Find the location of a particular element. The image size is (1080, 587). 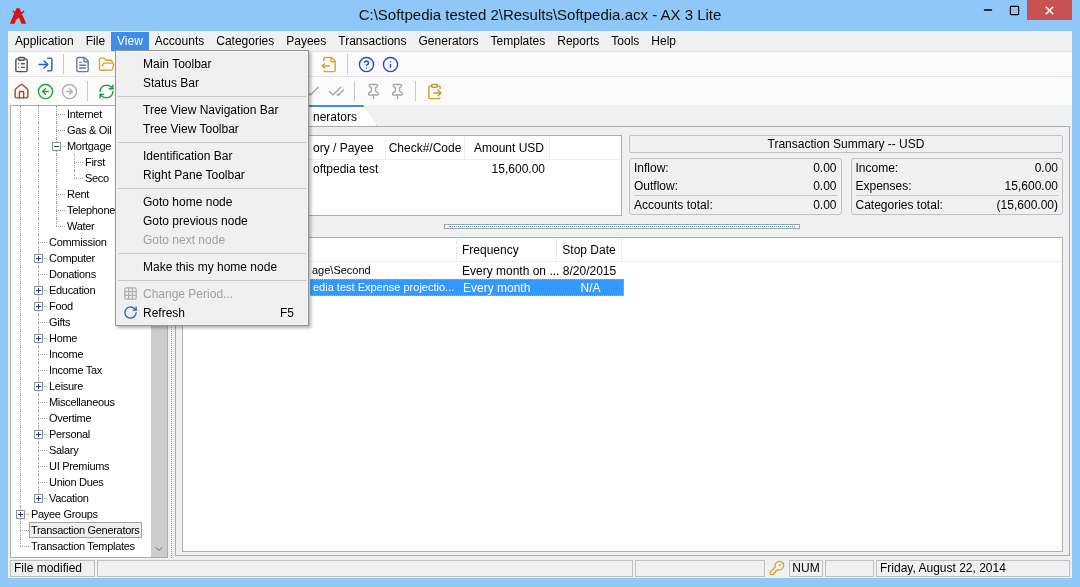

menu-bar-item: Reports is located at coordinates (578, 41).